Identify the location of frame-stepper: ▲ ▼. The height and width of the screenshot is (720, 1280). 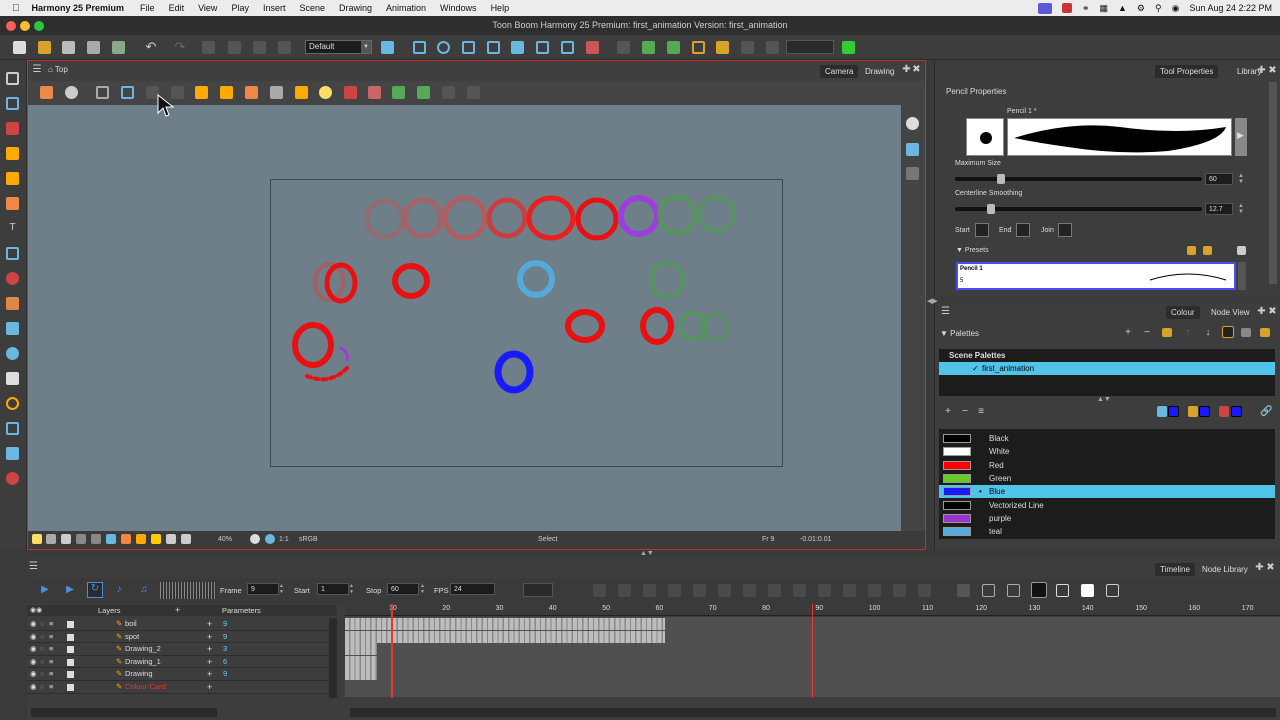
(281, 589).